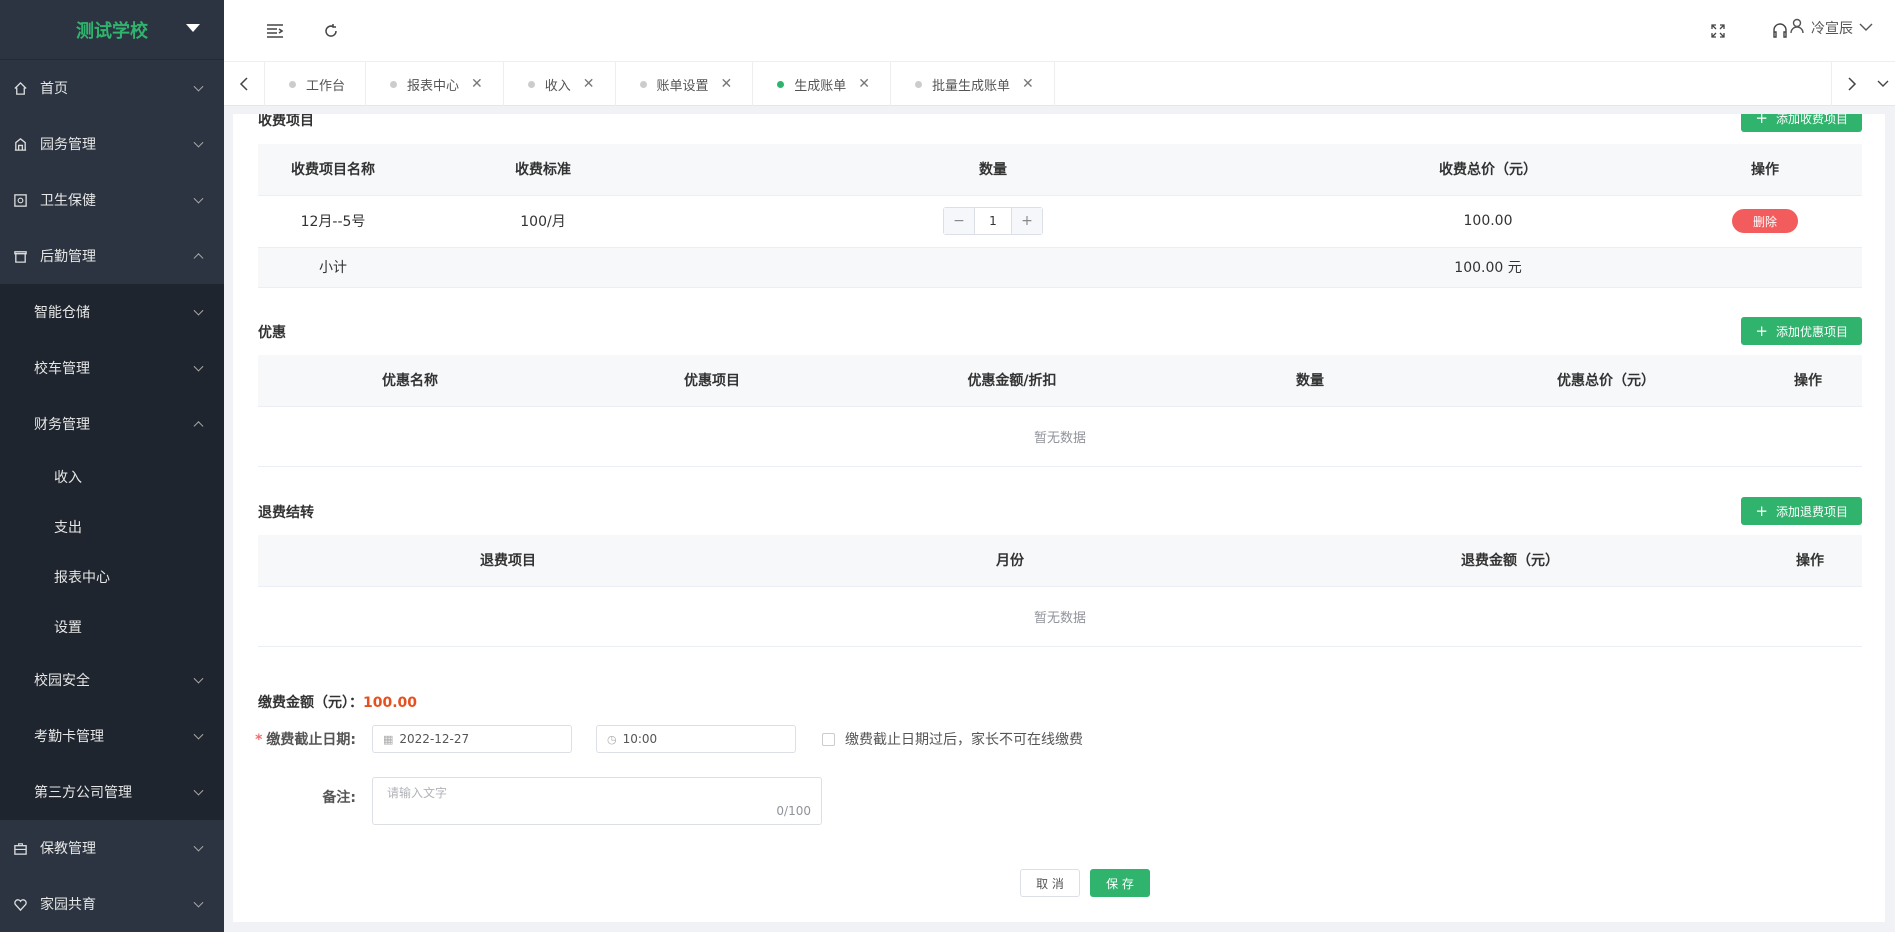  What do you see at coordinates (1085, 883) in the screenshot?
I see `form-actions: 取 消 保 存` at bounding box center [1085, 883].